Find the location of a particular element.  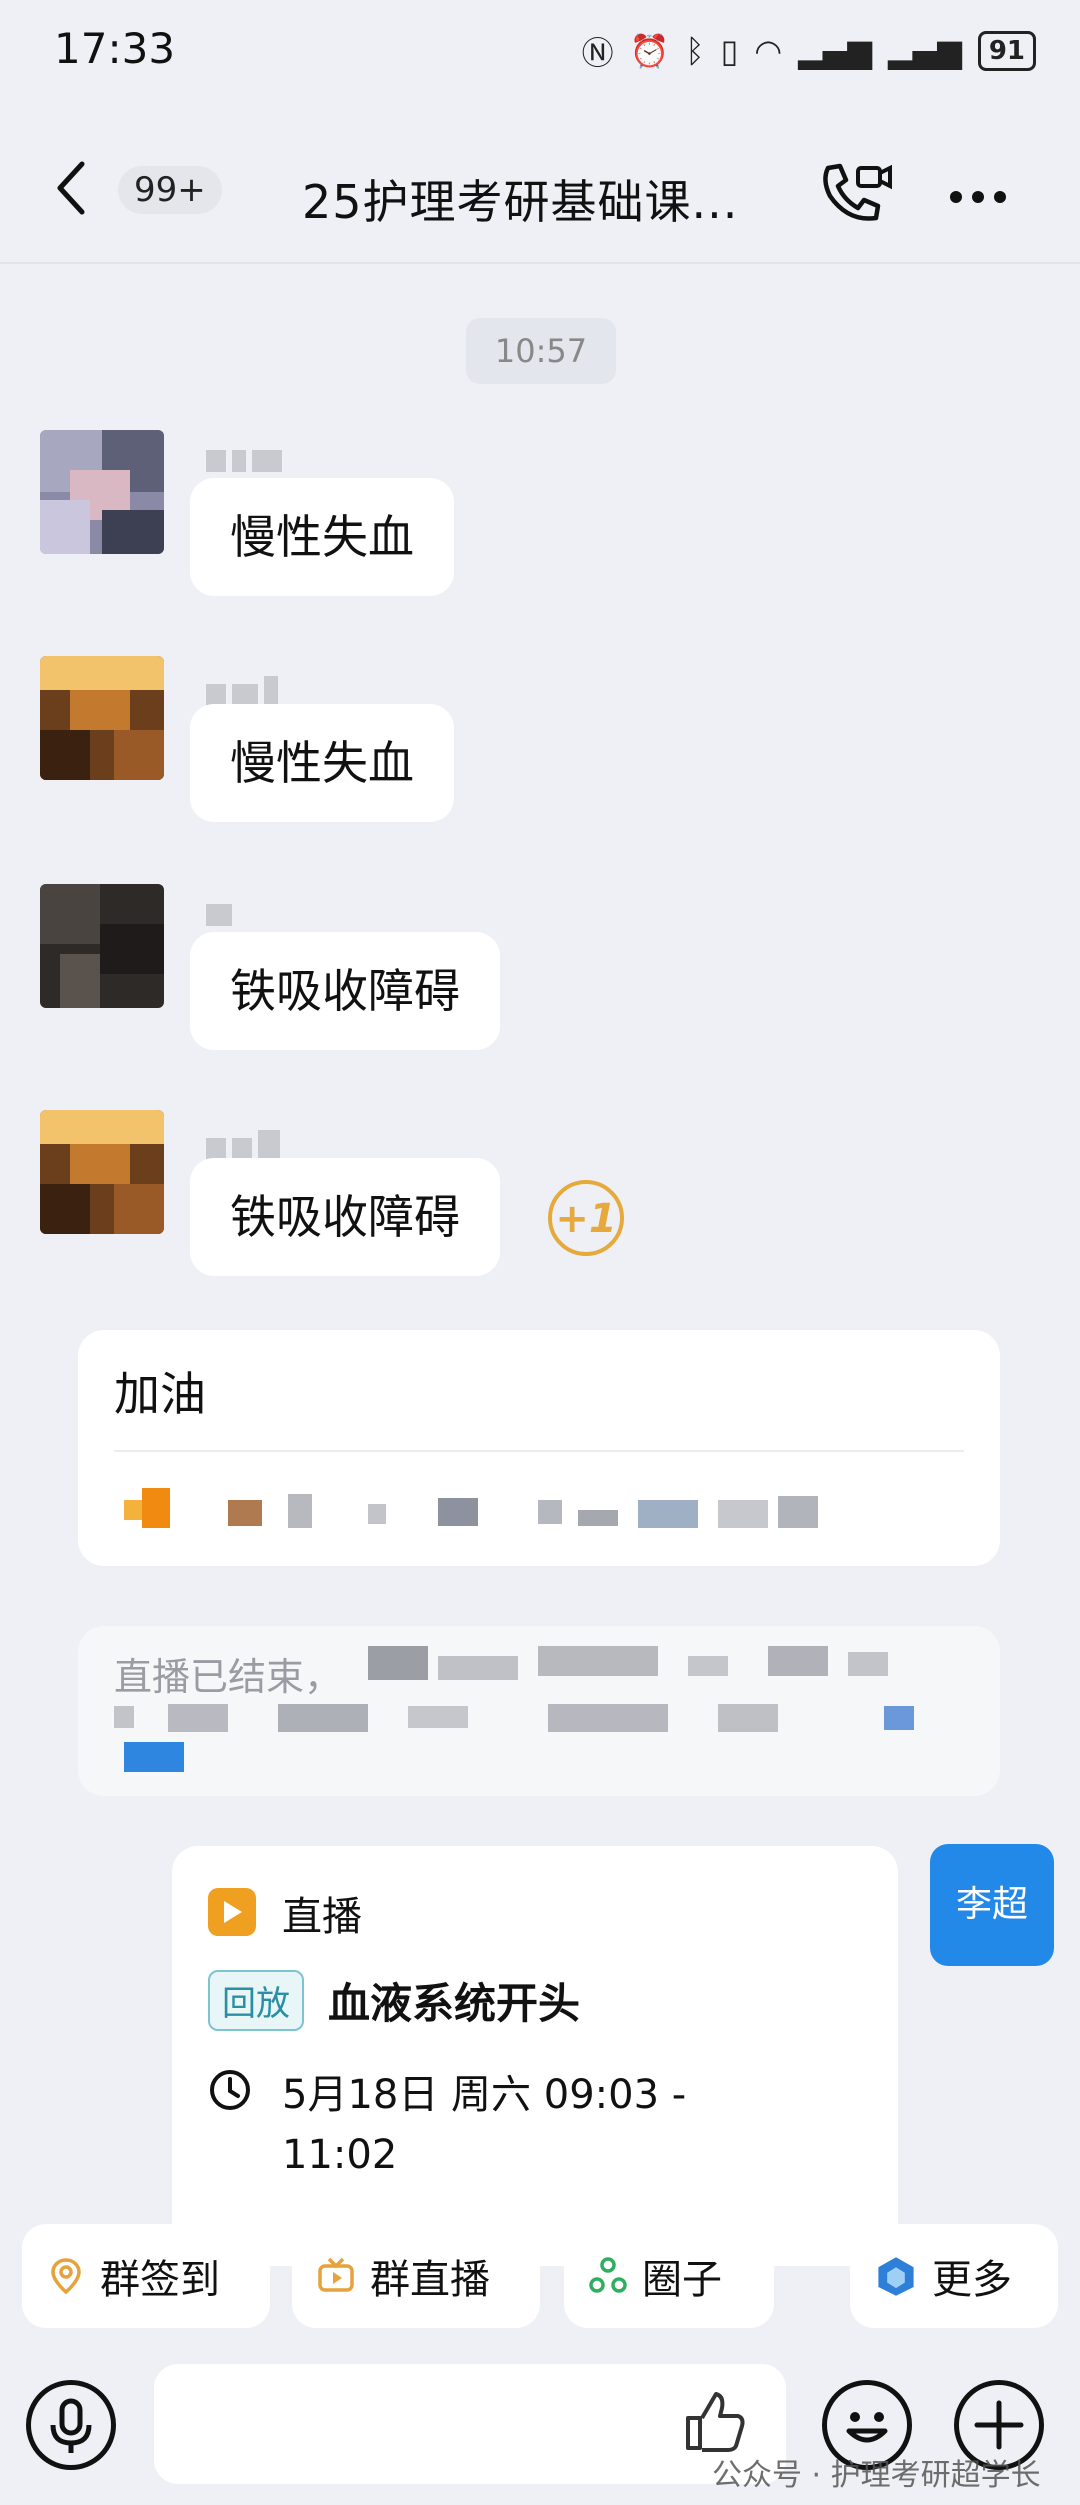

plus-one-reaction: +1 is located at coordinates (586, 1218).